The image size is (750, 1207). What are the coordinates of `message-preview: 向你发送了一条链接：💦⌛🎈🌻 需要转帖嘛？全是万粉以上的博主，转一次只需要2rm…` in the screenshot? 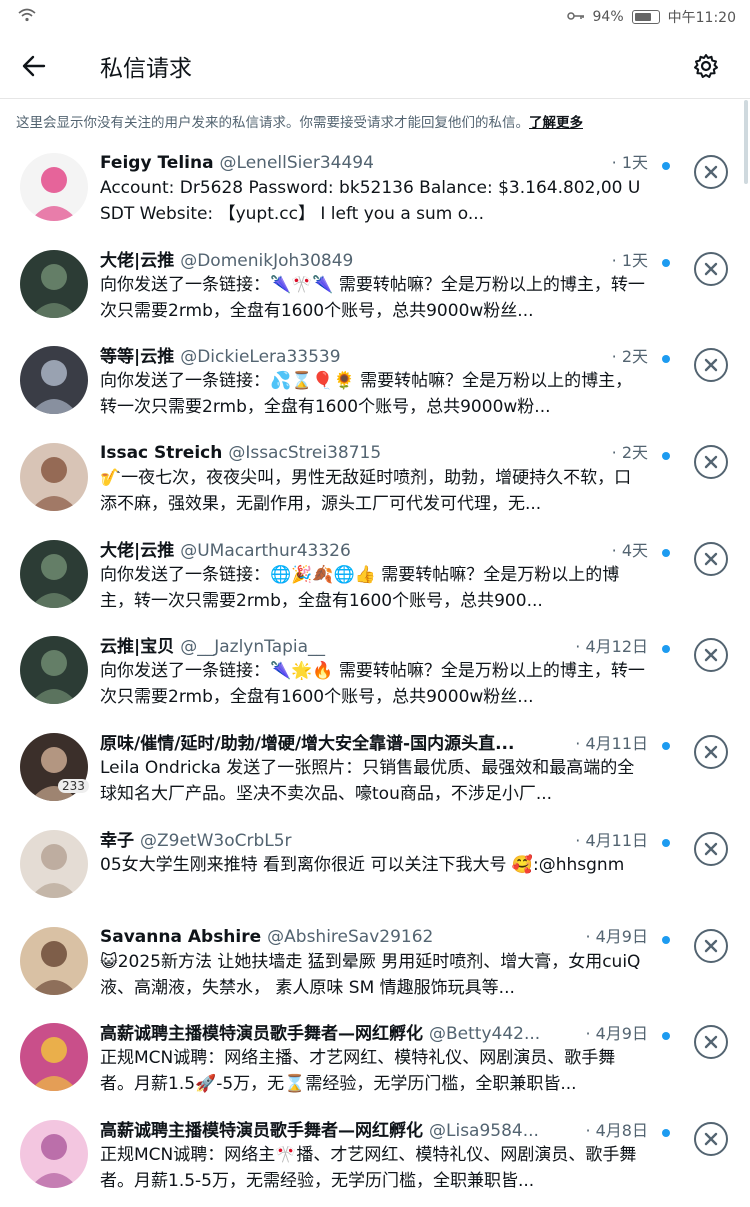 It's located at (366, 394).